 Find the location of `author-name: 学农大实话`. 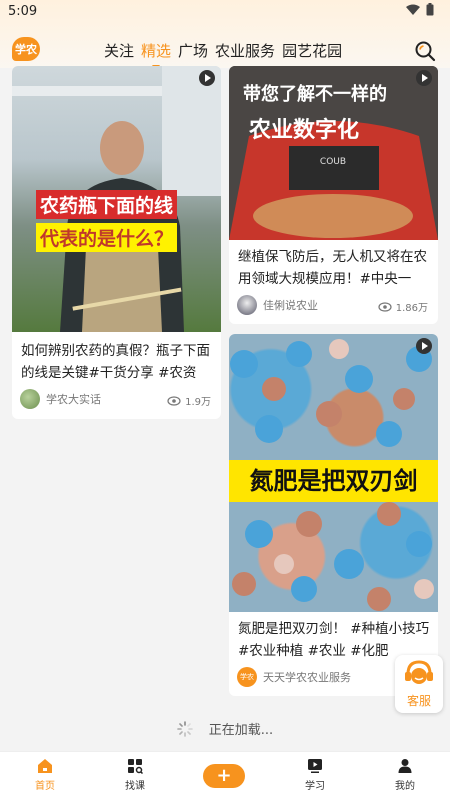

author-name: 学农大实话 is located at coordinates (73, 399).